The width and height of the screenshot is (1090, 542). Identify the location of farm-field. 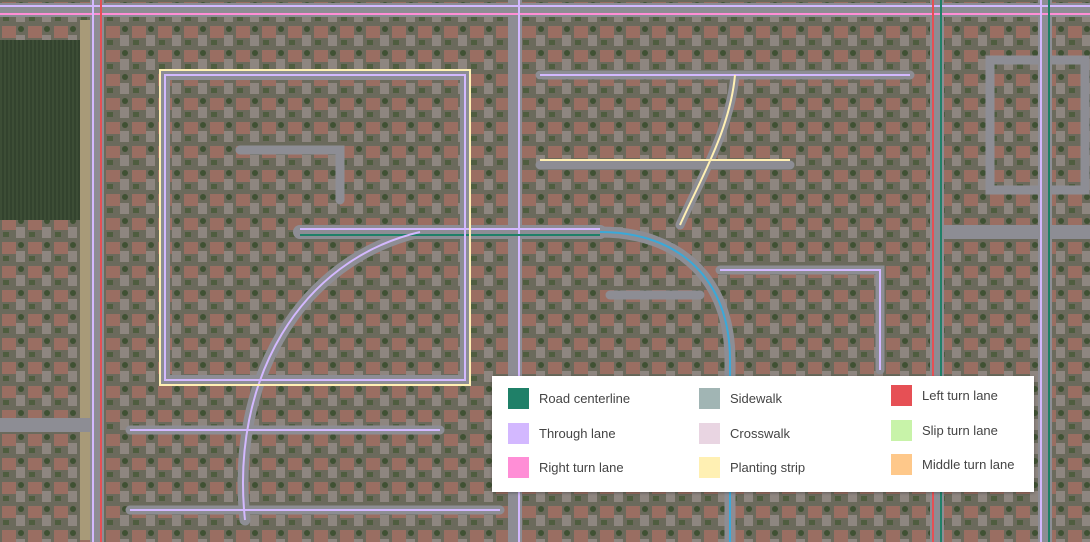
(40, 130).